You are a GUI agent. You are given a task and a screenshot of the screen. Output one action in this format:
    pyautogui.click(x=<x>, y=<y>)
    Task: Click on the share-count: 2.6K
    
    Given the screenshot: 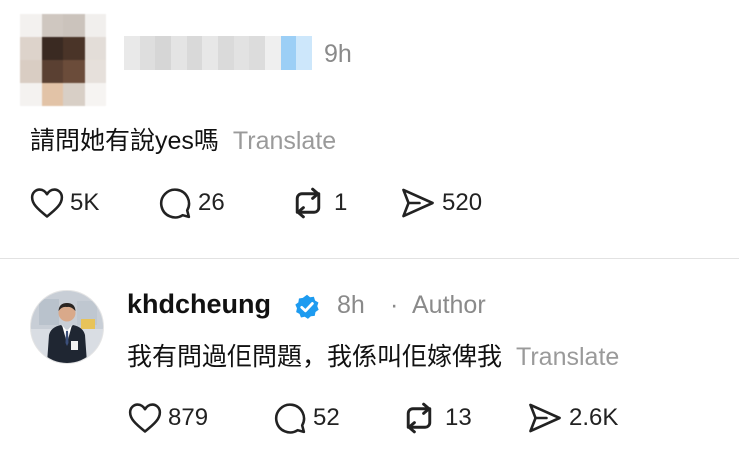 What is the action you would take?
    pyautogui.click(x=594, y=417)
    